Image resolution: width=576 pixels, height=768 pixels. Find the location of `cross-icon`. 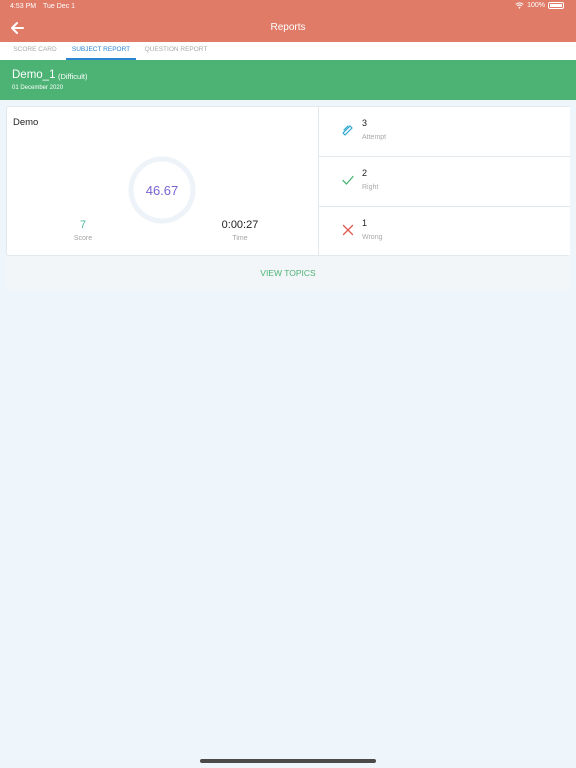

cross-icon is located at coordinates (348, 230).